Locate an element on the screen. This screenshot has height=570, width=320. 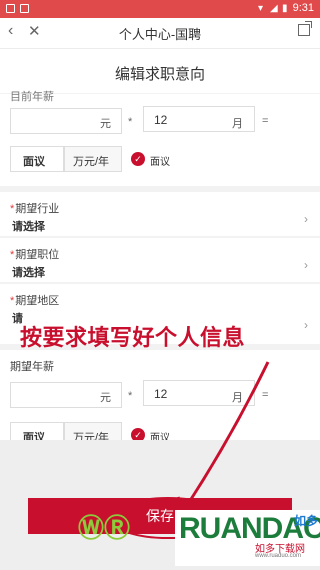
watermark-url: www.ruaduo.com is located at coordinates (278, 556).